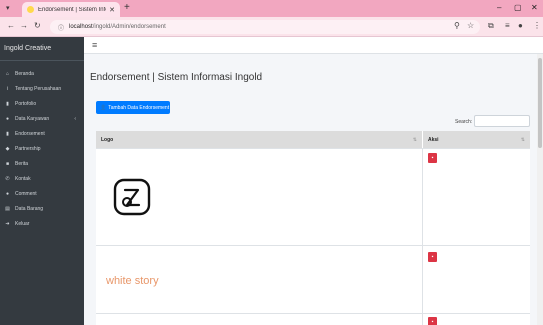 Image resolution: width=543 pixels, height=325 pixels. Describe the element at coordinates (540, 103) in the screenshot. I see `scrollbar-thumb` at that location.